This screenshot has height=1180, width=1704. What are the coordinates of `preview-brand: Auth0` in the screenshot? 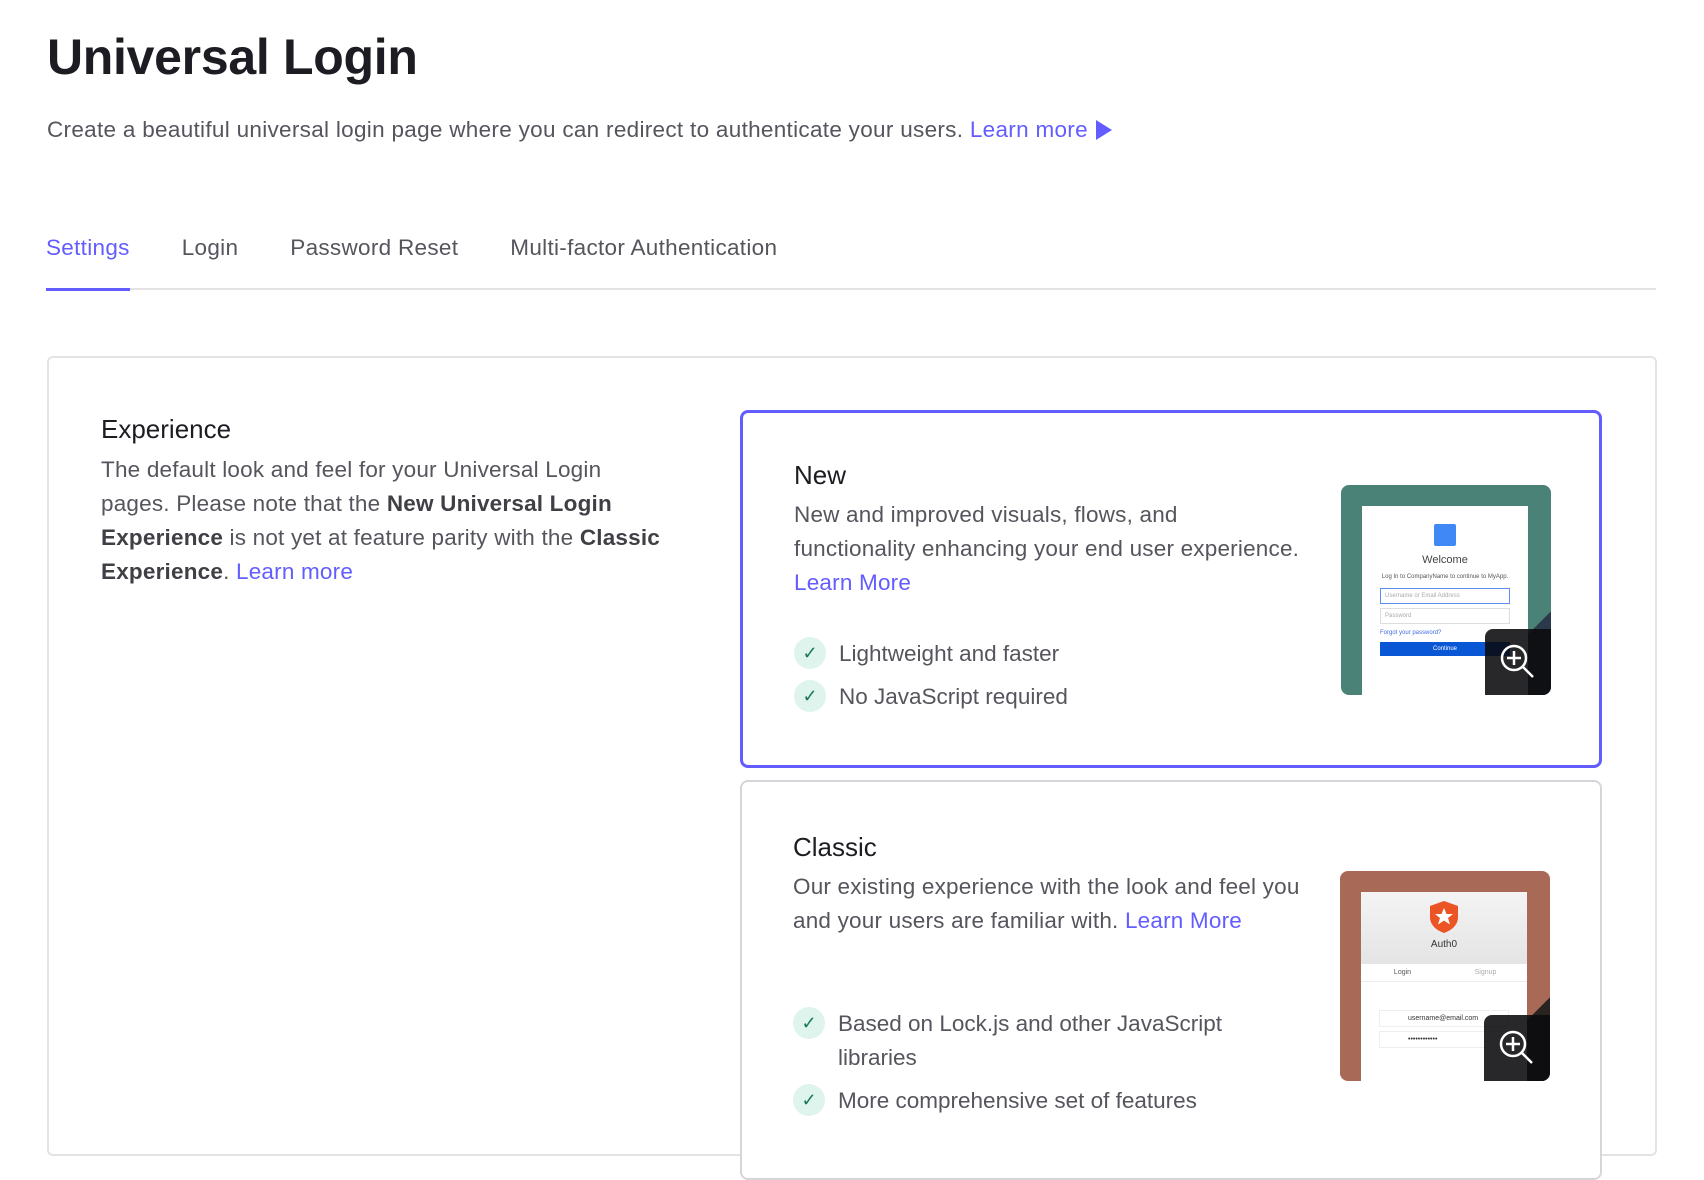 It's located at (1444, 944).